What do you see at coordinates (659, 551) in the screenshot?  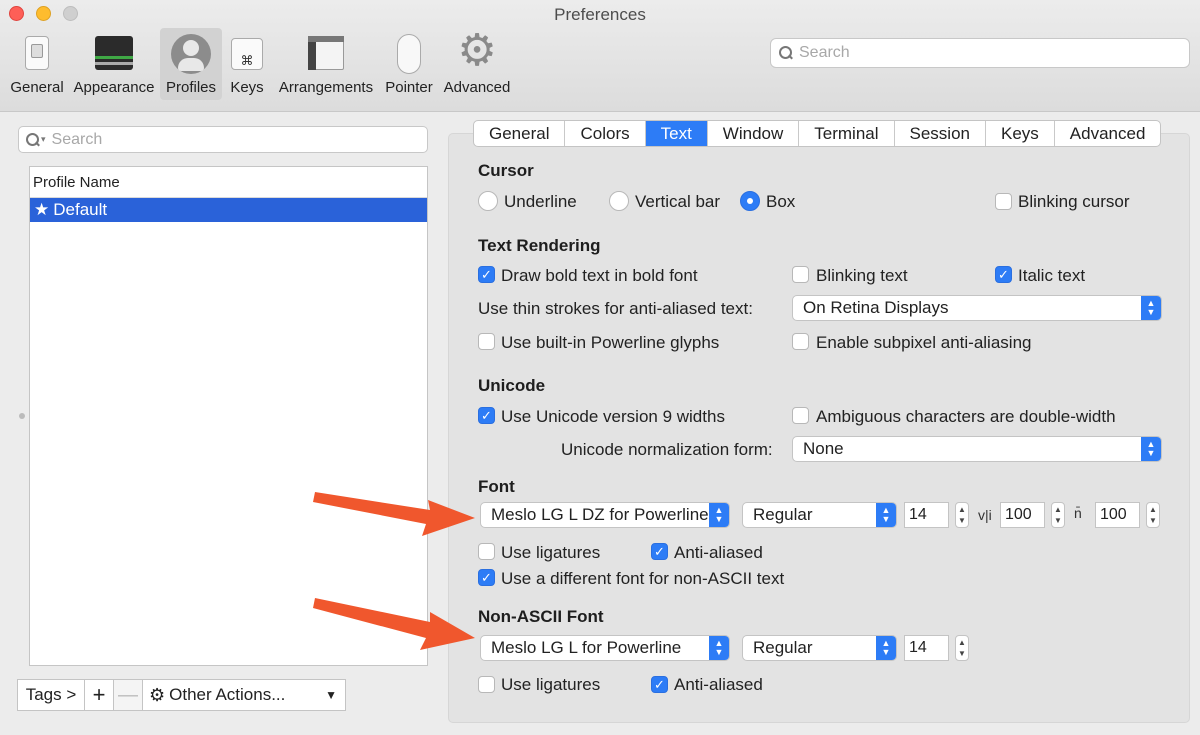 I see `font-antialiased-checkbox: ✓` at bounding box center [659, 551].